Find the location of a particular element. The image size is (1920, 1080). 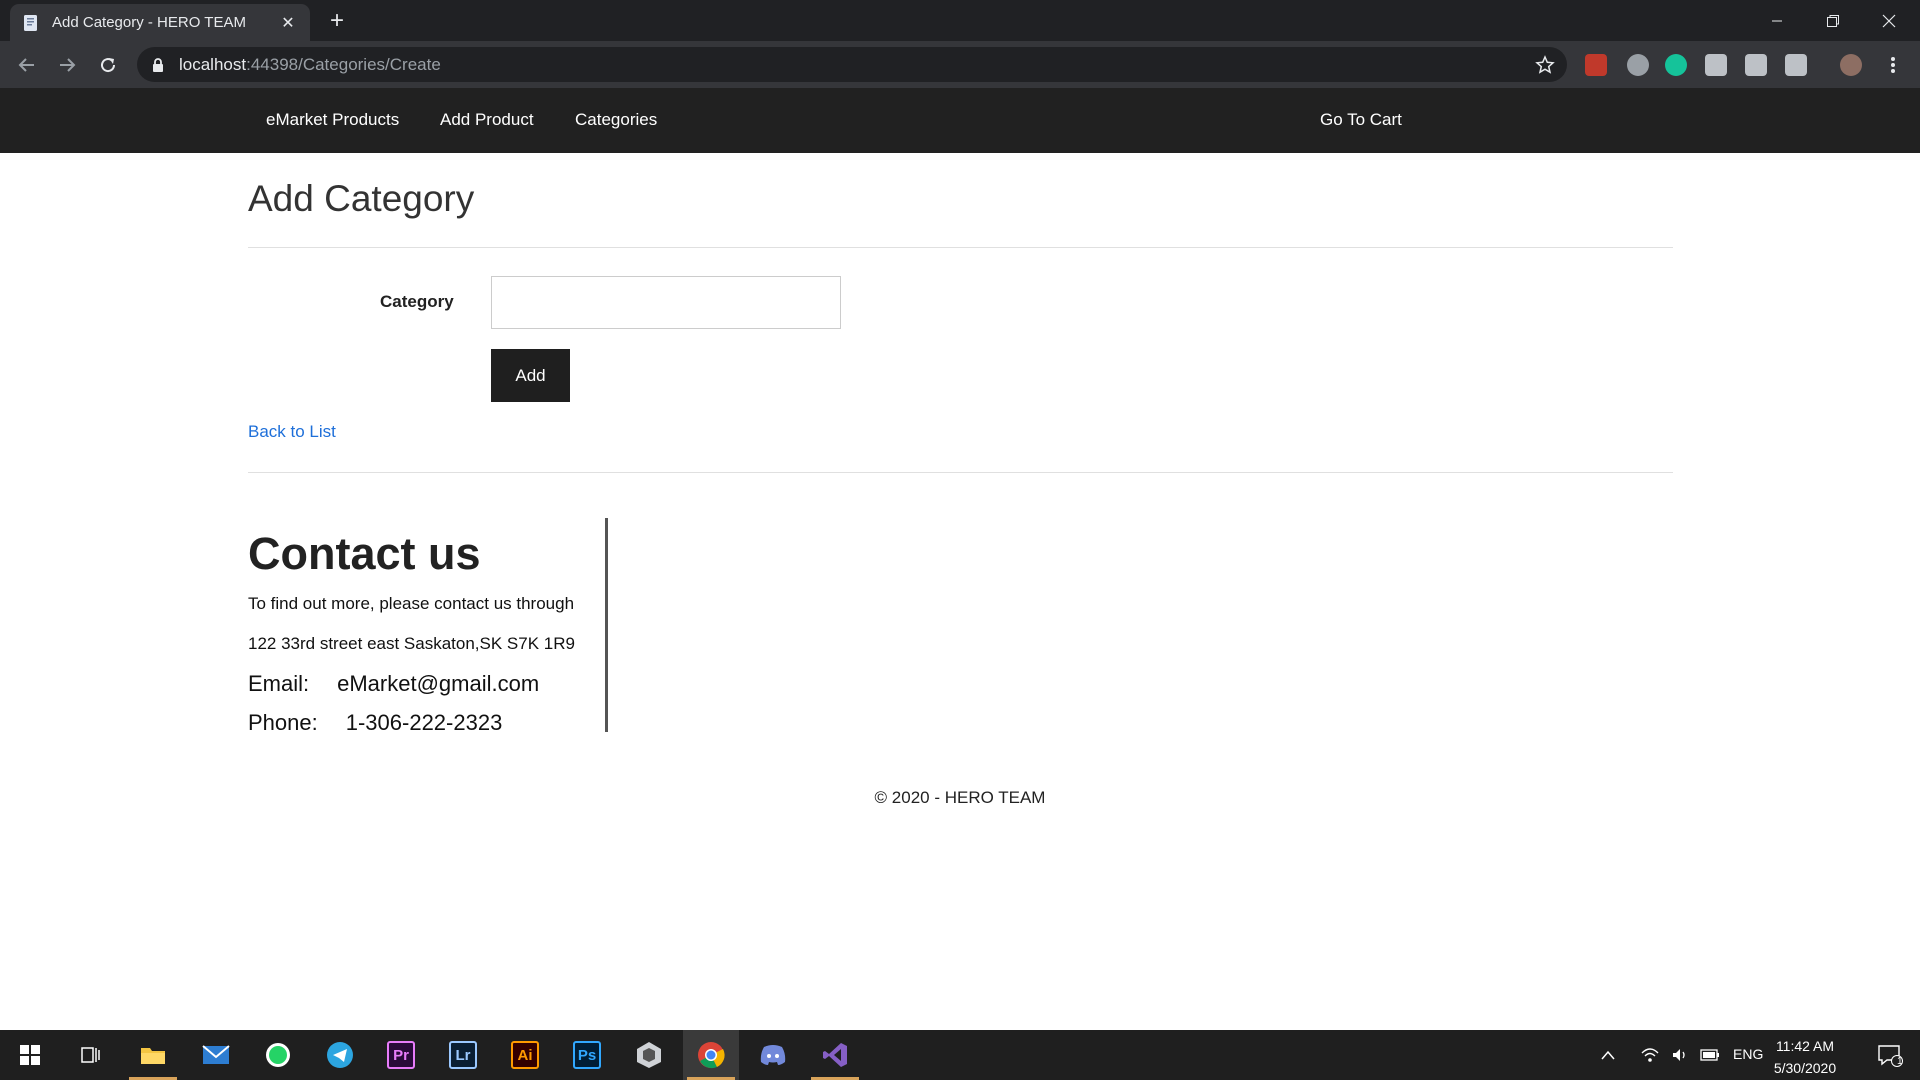

illustrator-icon: Ai is located at coordinates (525, 1055).